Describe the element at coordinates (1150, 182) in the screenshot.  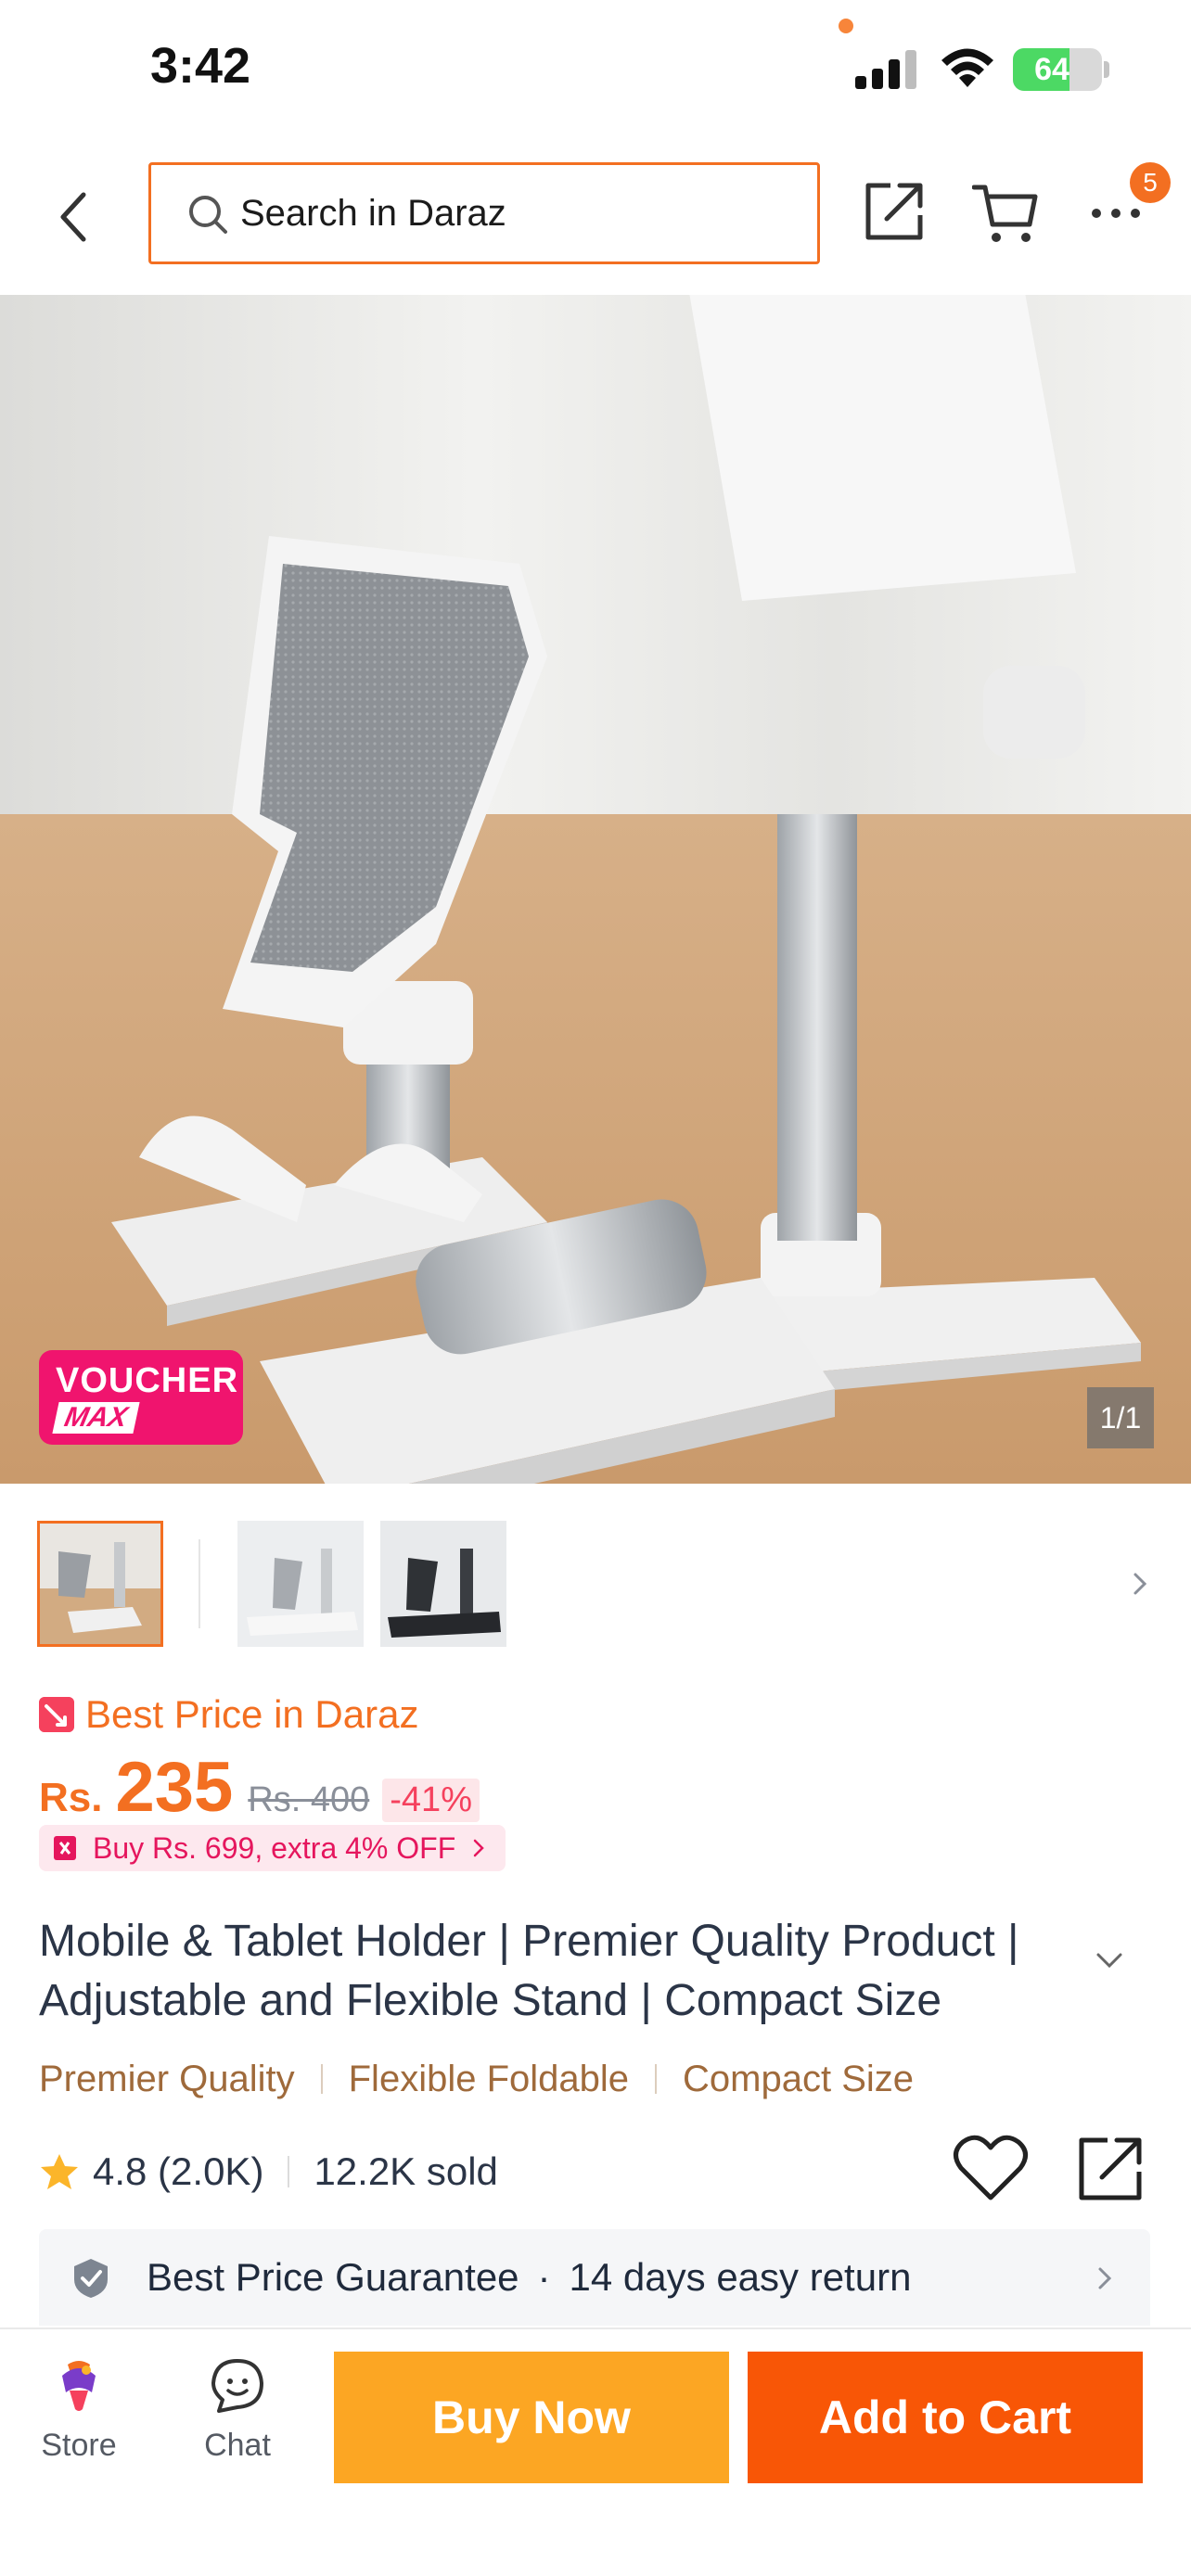
I see `cart-badge: 5` at that location.